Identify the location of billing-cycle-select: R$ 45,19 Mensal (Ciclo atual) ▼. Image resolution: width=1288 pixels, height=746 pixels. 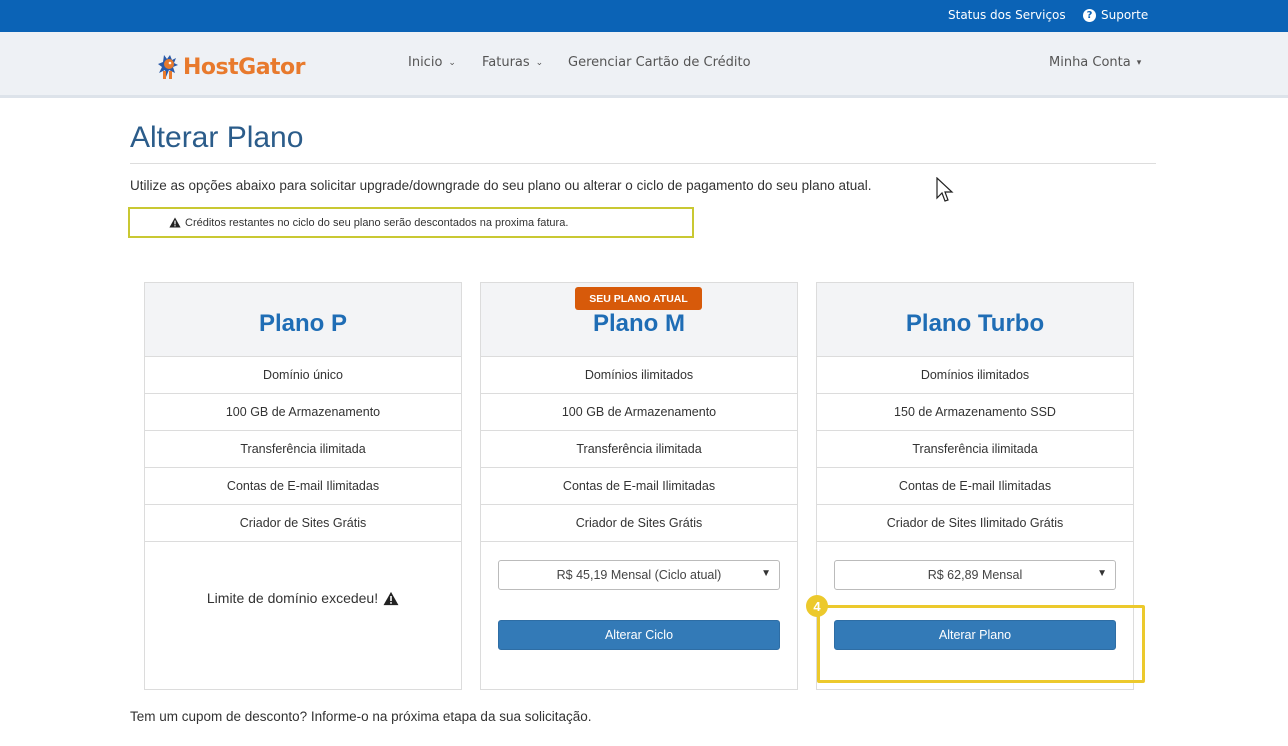
(639, 575).